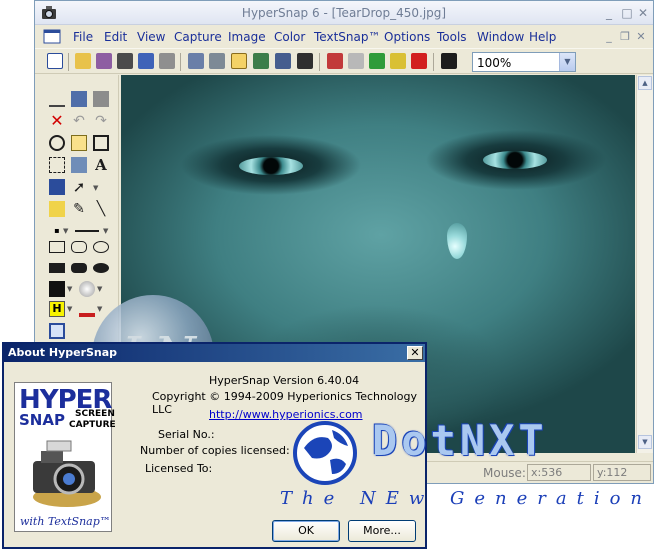 The height and width of the screenshot is (554, 656). Describe the element at coordinates (125, 61) in the screenshot. I see `save-as-icon` at that location.